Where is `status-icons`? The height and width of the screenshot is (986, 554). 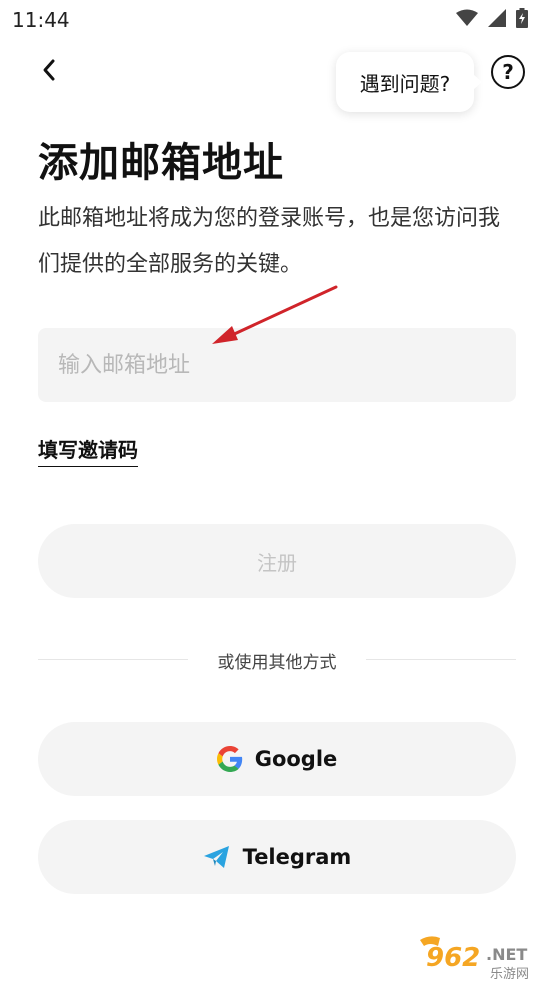 status-icons is located at coordinates (492, 18).